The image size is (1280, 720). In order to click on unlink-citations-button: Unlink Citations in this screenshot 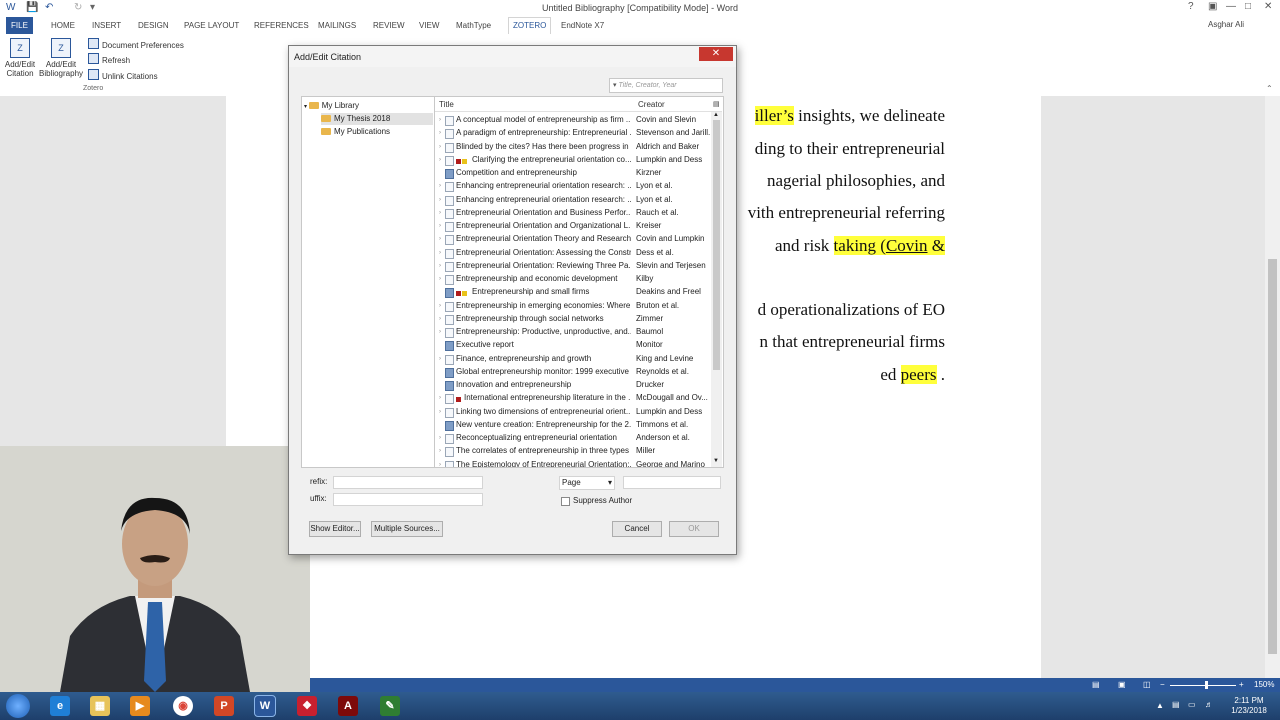, I will do `click(123, 75)`.